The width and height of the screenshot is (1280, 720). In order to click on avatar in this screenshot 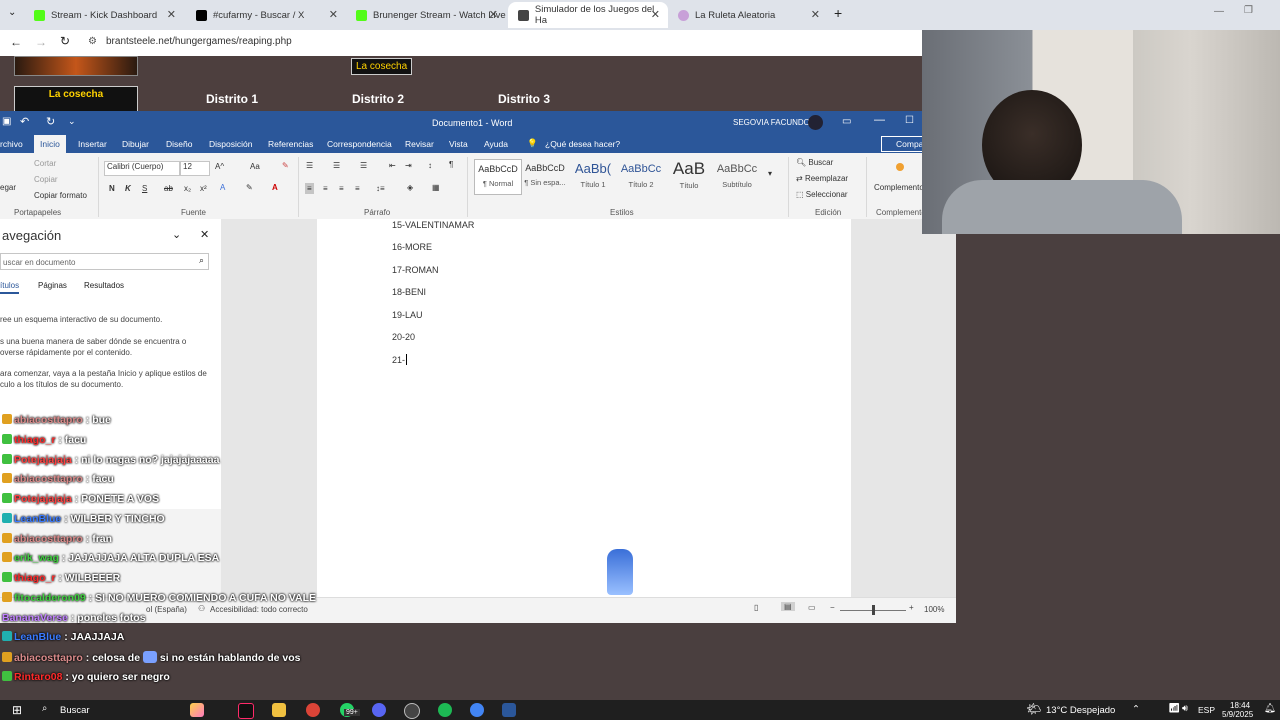, I will do `click(815, 122)`.